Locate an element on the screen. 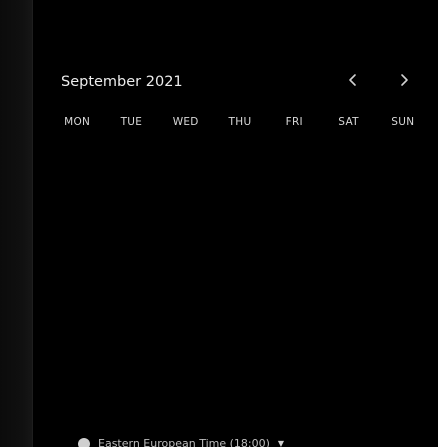 This screenshot has width=438, height=447. timezone-label: Eastern European Time (18:00) is located at coordinates (184, 442).